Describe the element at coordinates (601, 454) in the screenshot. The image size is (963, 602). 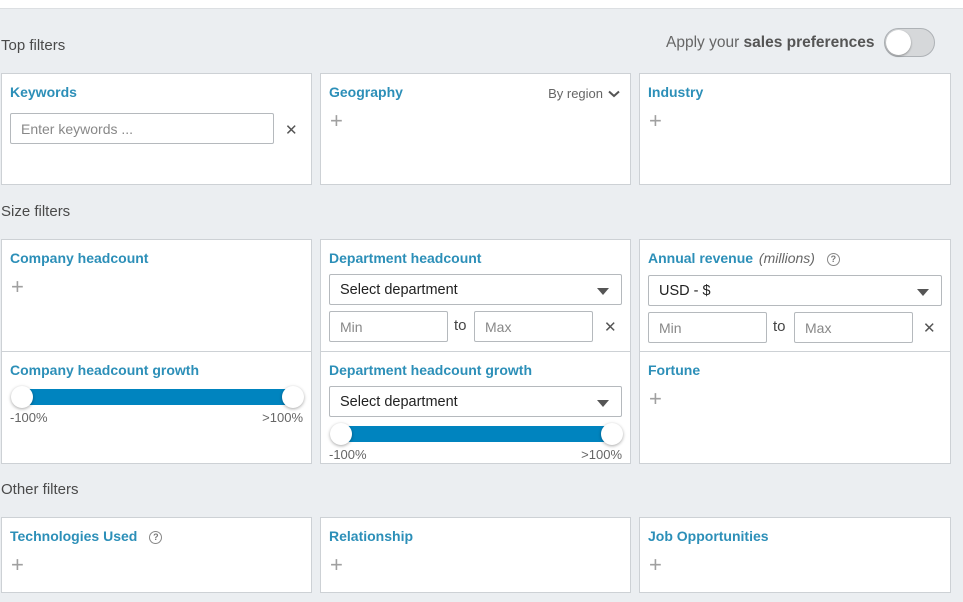
I see `department-headcount-growth-max-label: >100%` at that location.